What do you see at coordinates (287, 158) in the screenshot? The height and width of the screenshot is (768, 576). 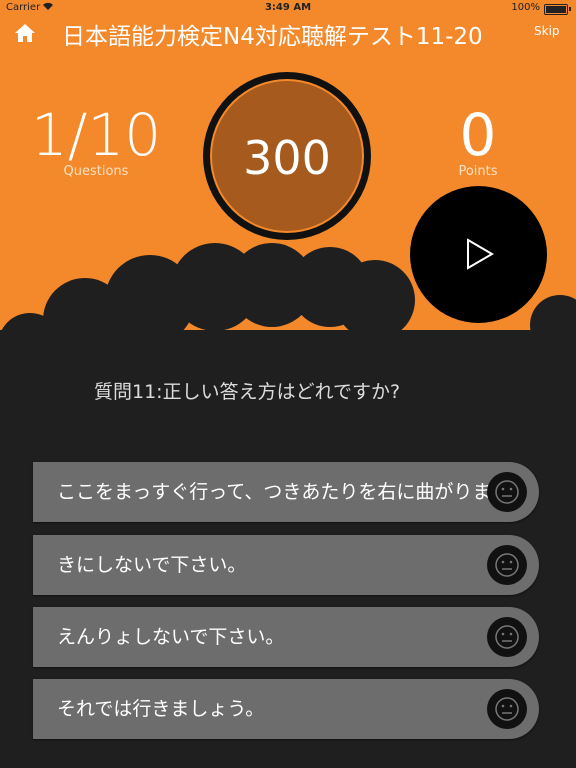 I see `timer-value: 300` at bounding box center [287, 158].